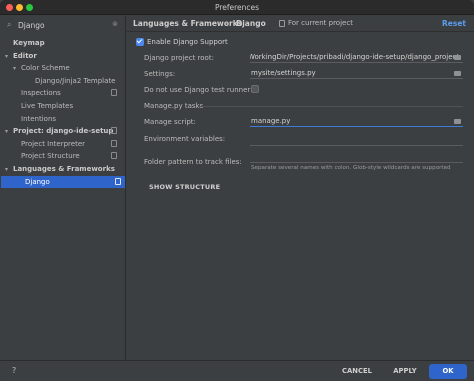 This screenshot has height=381, width=474. I want to click on folder-pattern-label: Folder pattern to track files:, so click(193, 162).